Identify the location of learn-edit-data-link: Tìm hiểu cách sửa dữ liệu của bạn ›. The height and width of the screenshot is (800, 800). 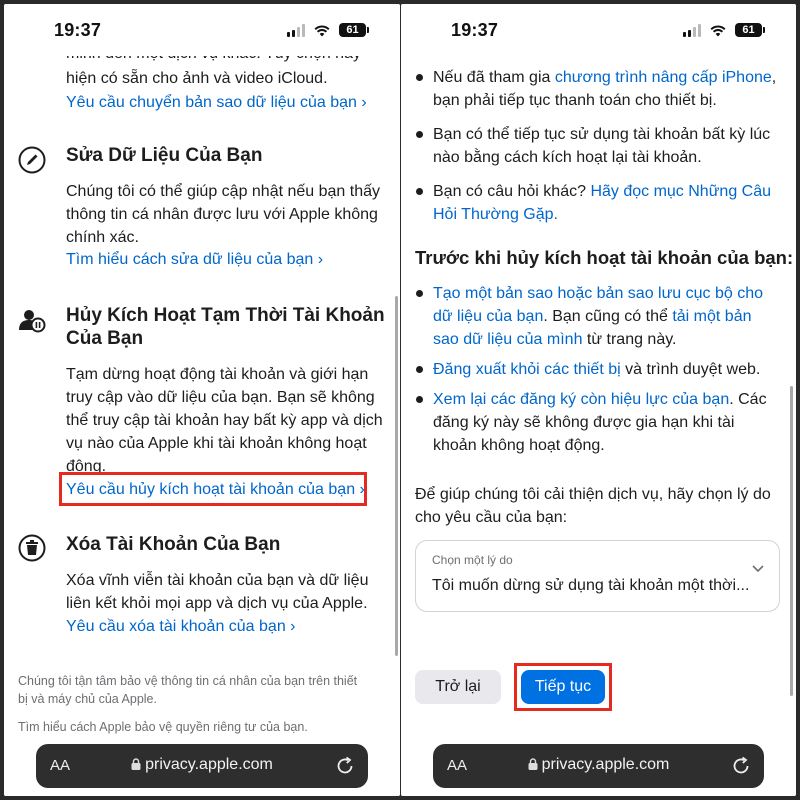
(194, 259).